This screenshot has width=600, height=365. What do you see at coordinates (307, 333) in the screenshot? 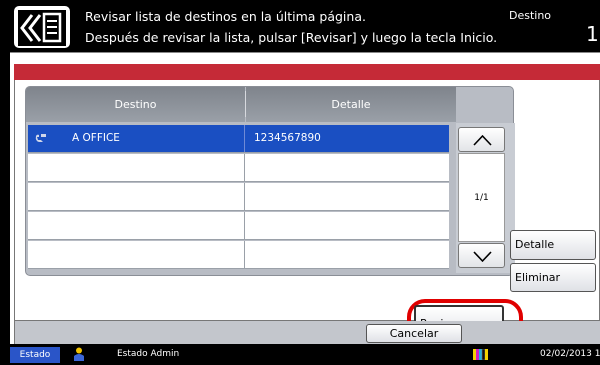
I see `bottom-bar: Cancelar` at bounding box center [307, 333].